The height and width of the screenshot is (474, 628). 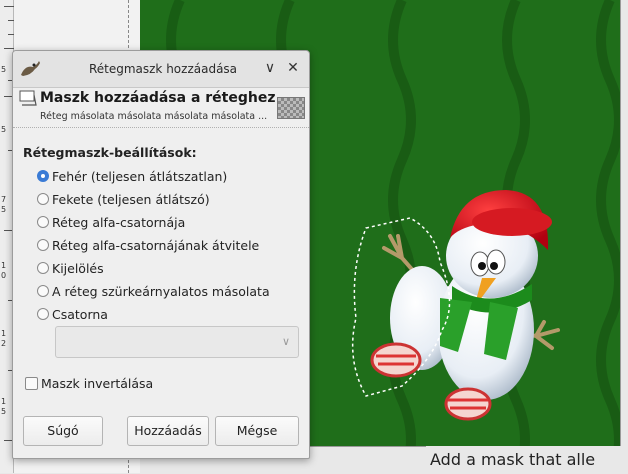 I want to click on help-button: Súgó, so click(x=63, y=431).